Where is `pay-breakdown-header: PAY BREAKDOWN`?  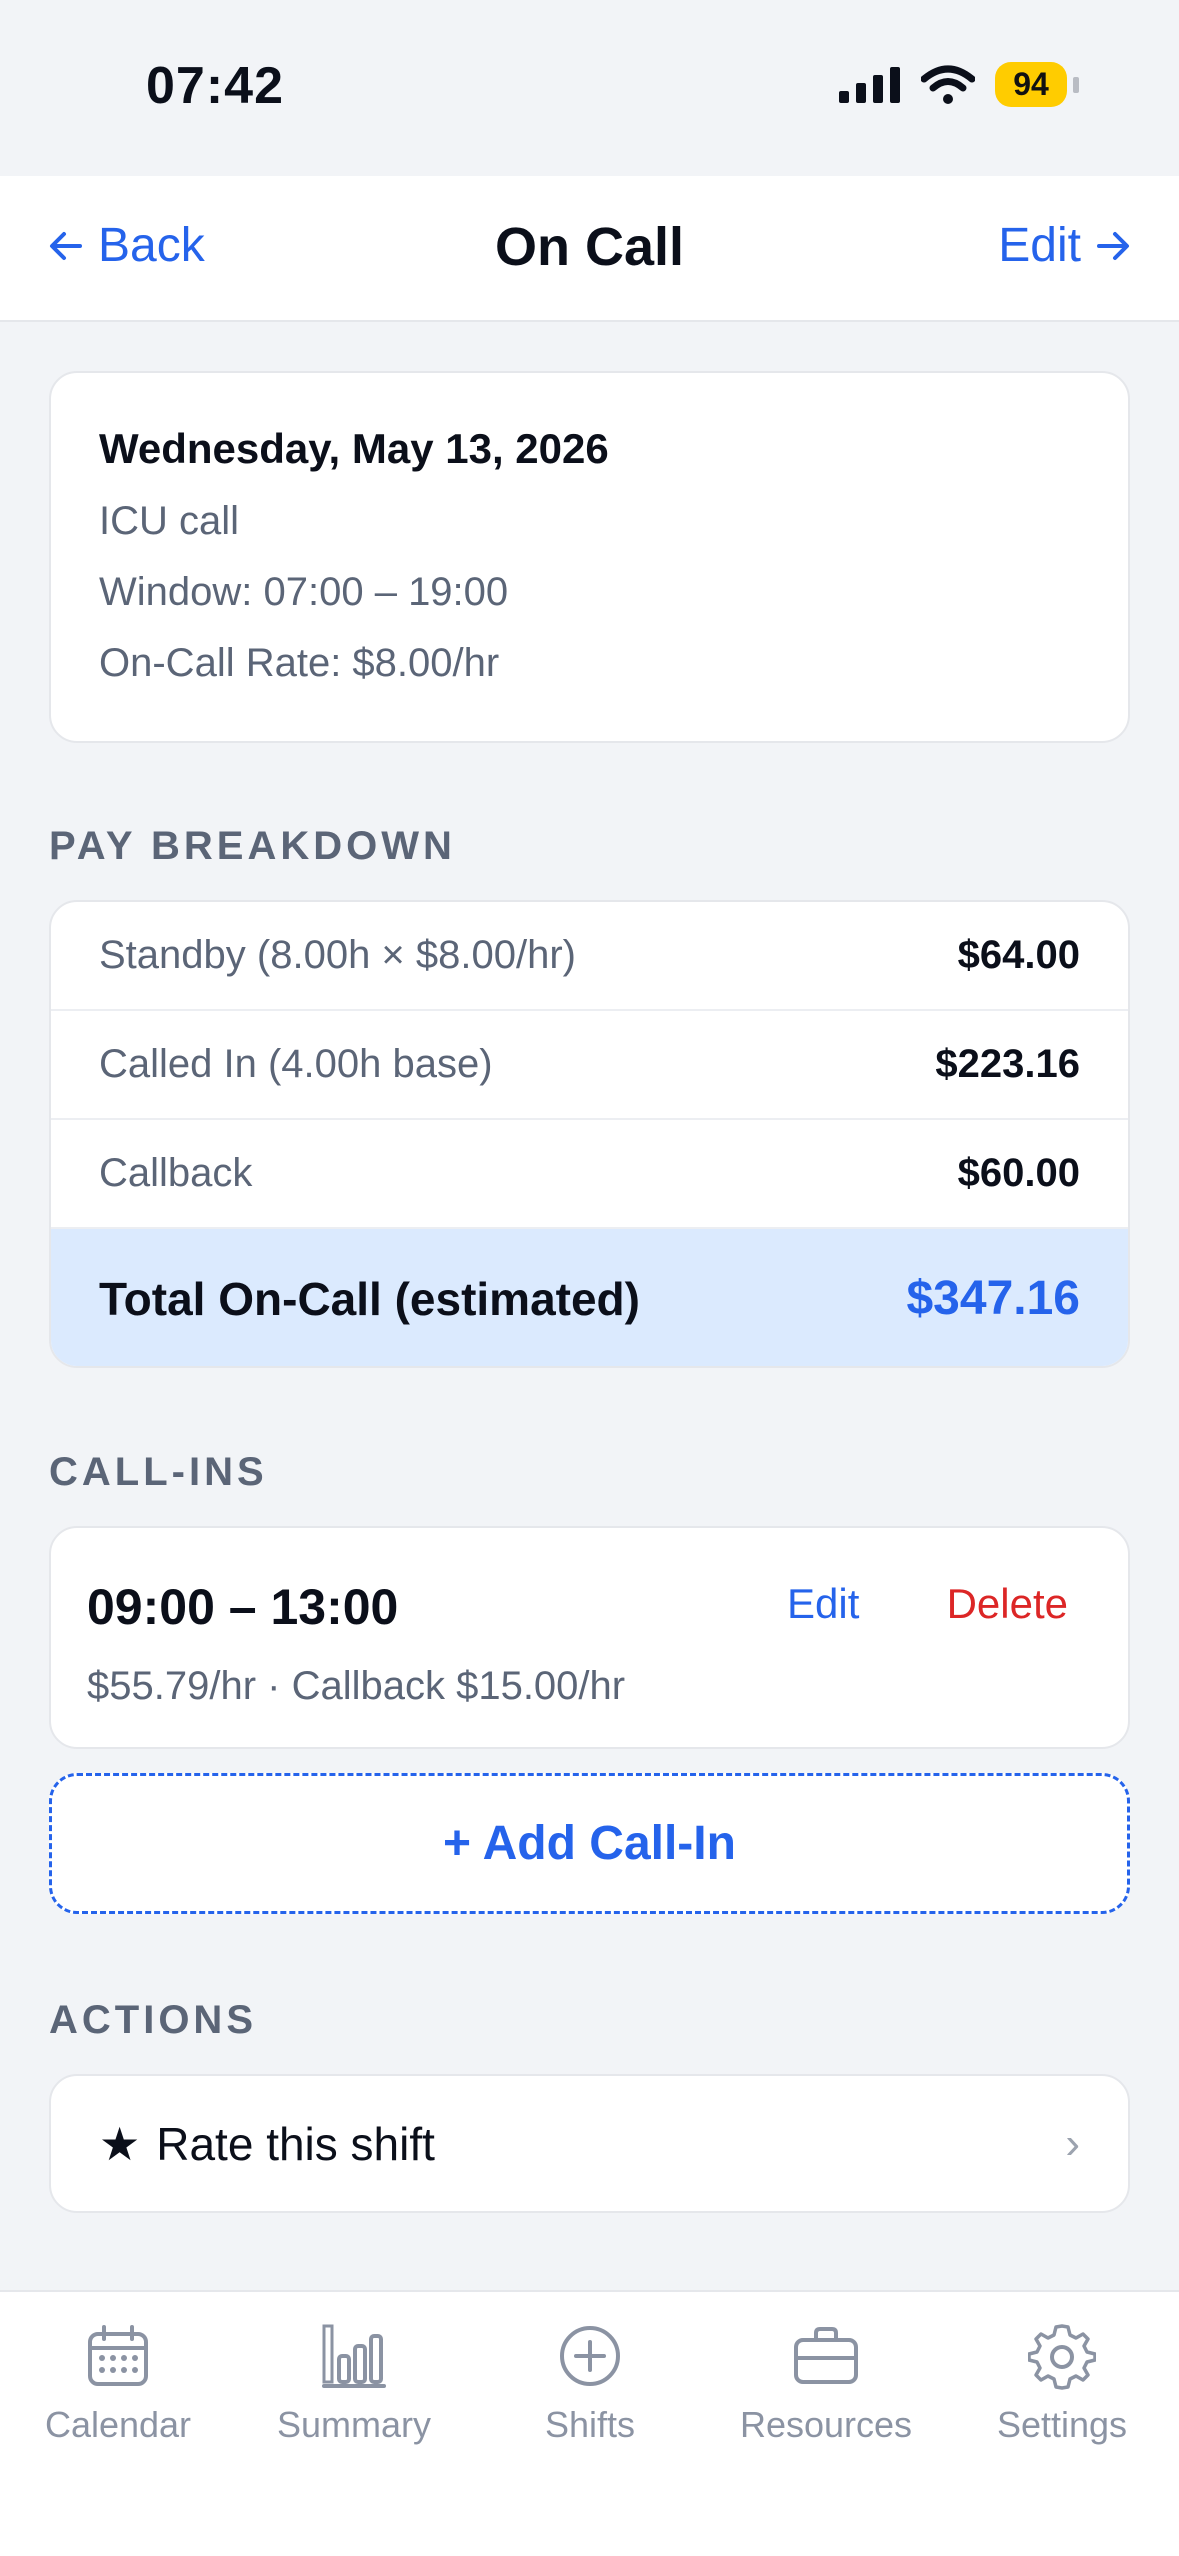
pay-breakdown-header: PAY BREAKDOWN is located at coordinates (252, 846).